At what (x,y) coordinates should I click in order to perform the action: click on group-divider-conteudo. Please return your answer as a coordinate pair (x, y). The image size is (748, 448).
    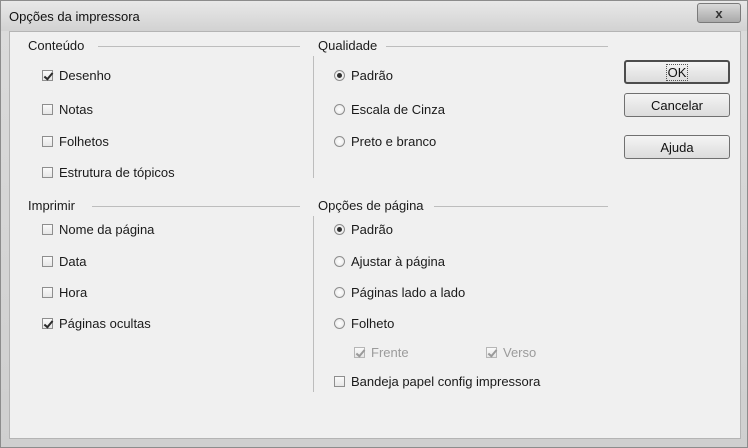
    Looking at the image, I should click on (199, 46).